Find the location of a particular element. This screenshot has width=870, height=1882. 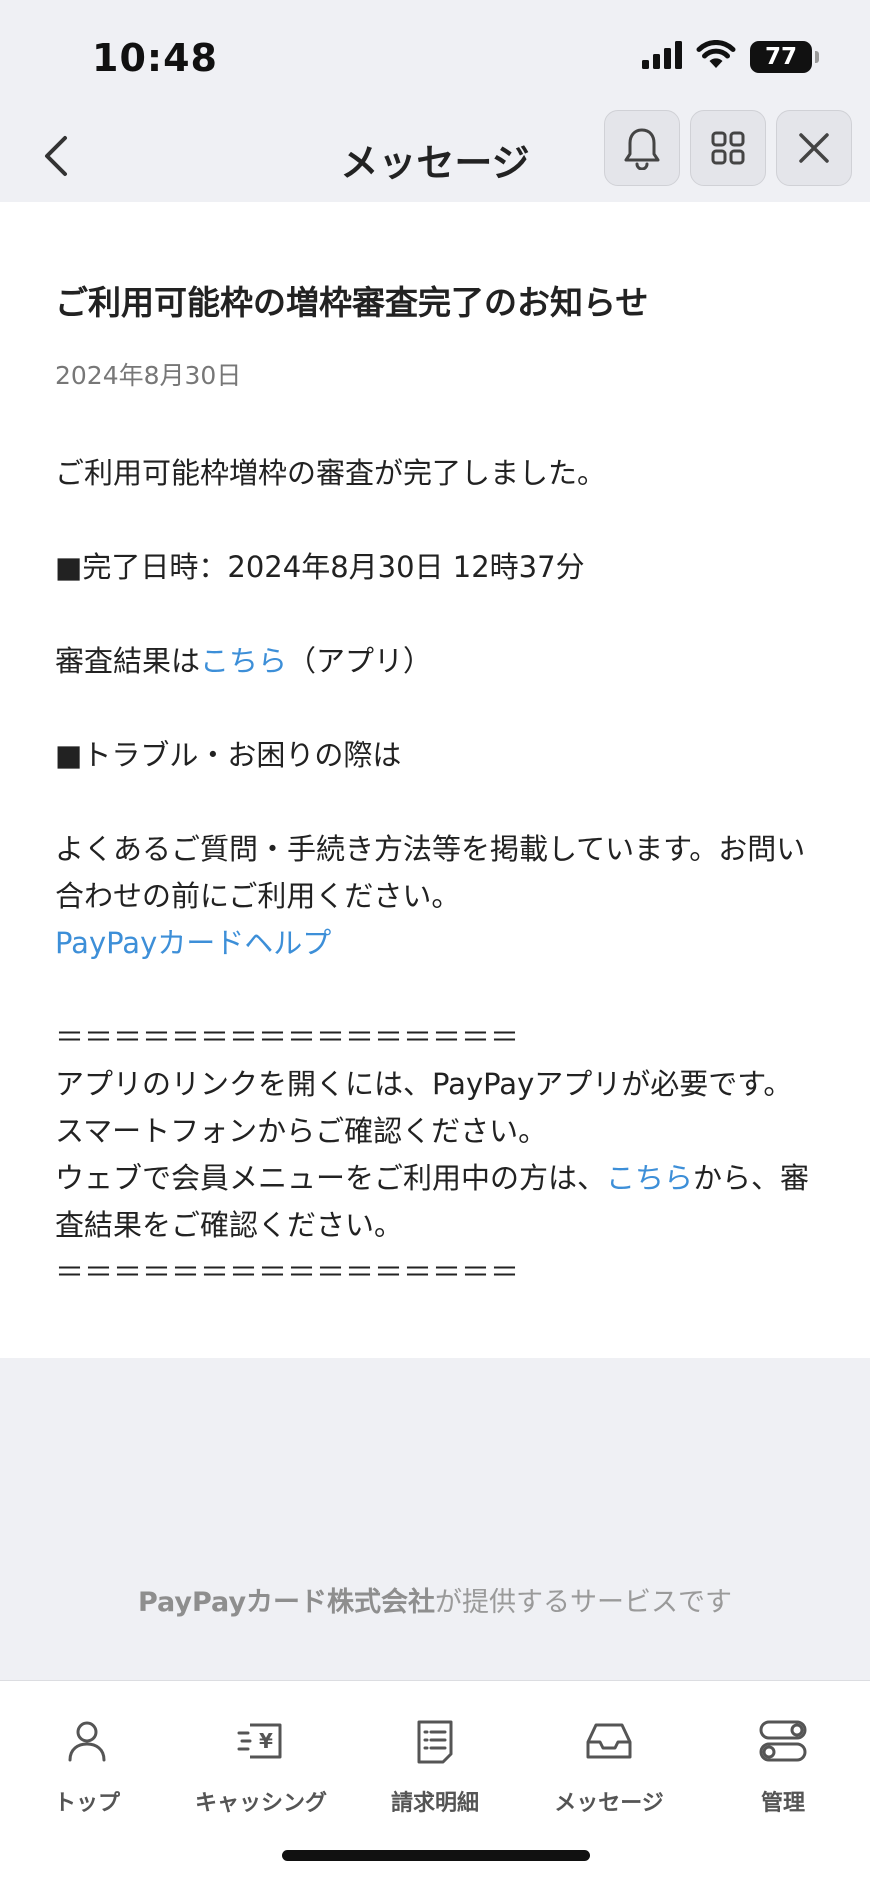

nav-bar: メッセージ is located at coordinates (435, 156).